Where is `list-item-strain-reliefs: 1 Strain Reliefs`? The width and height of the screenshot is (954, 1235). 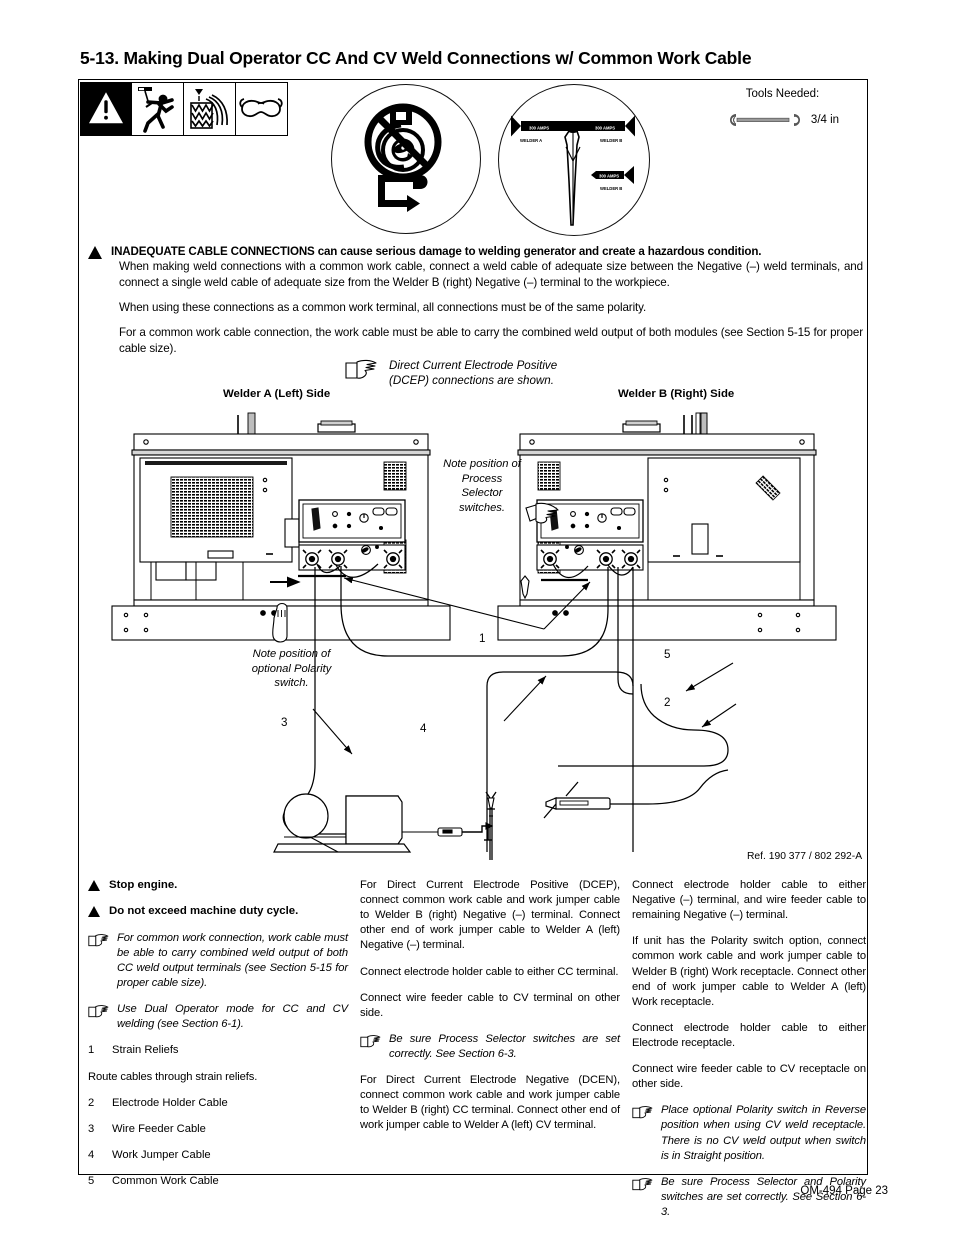
list-item-strain-reliefs: 1 Strain Reliefs is located at coordinates (218, 1050).